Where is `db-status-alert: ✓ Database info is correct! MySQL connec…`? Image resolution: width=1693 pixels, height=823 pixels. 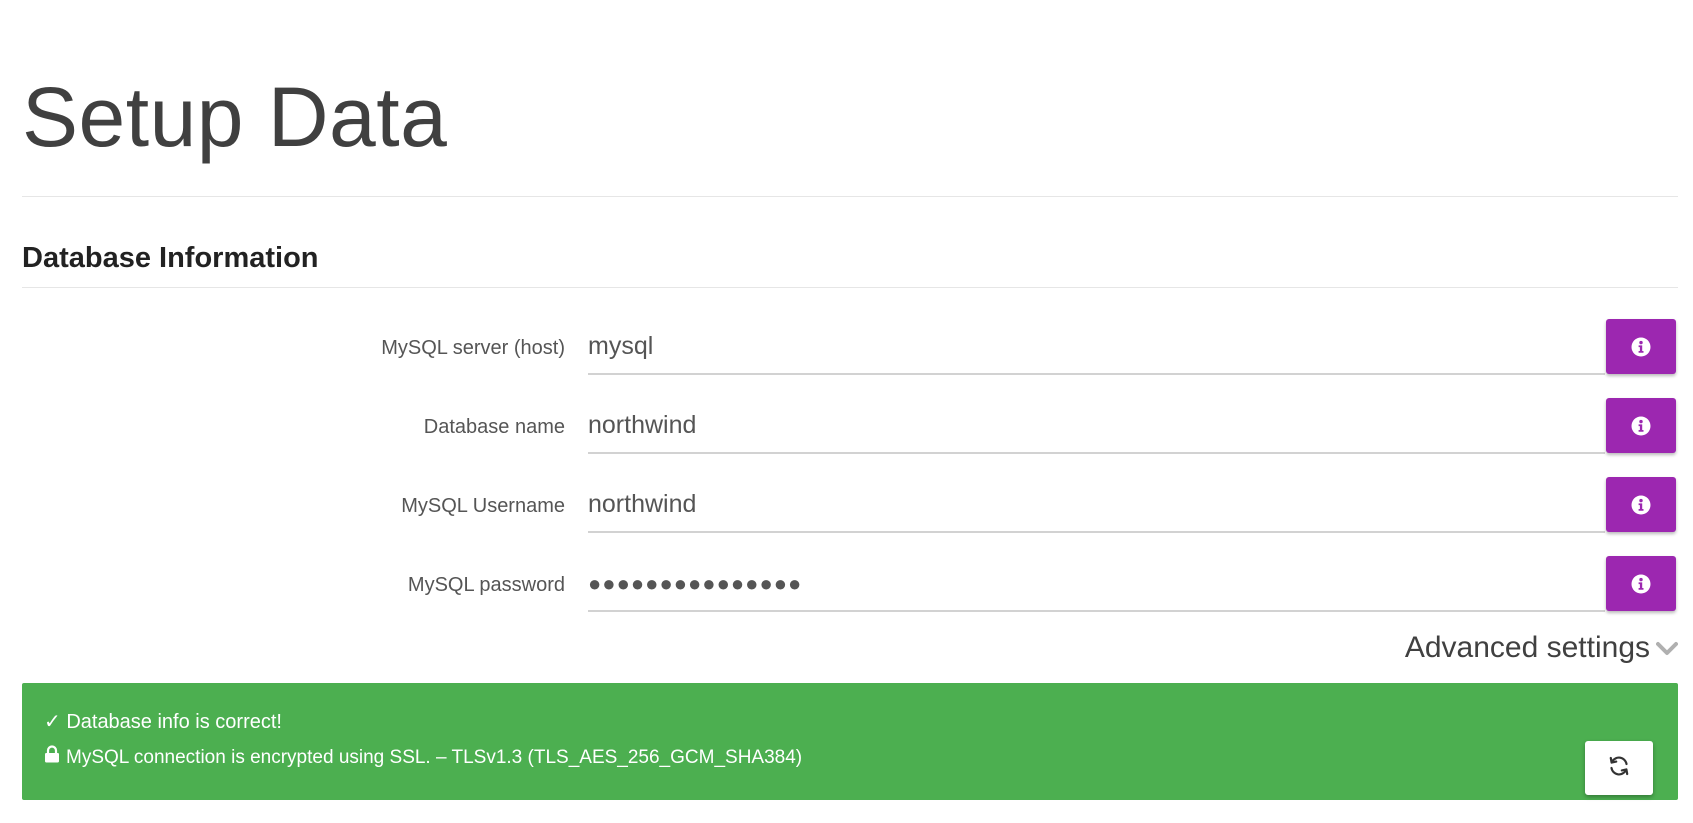
db-status-alert: ✓ Database info is correct! MySQL connec… is located at coordinates (850, 741).